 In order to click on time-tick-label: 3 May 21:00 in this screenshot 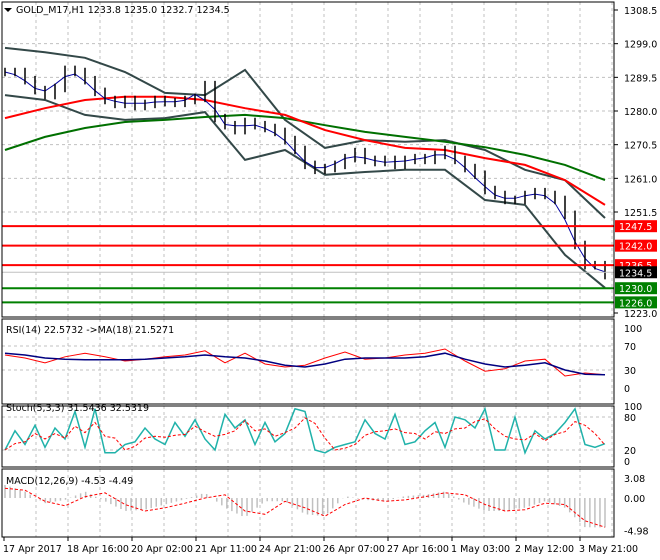, I will do `click(608, 549)`.